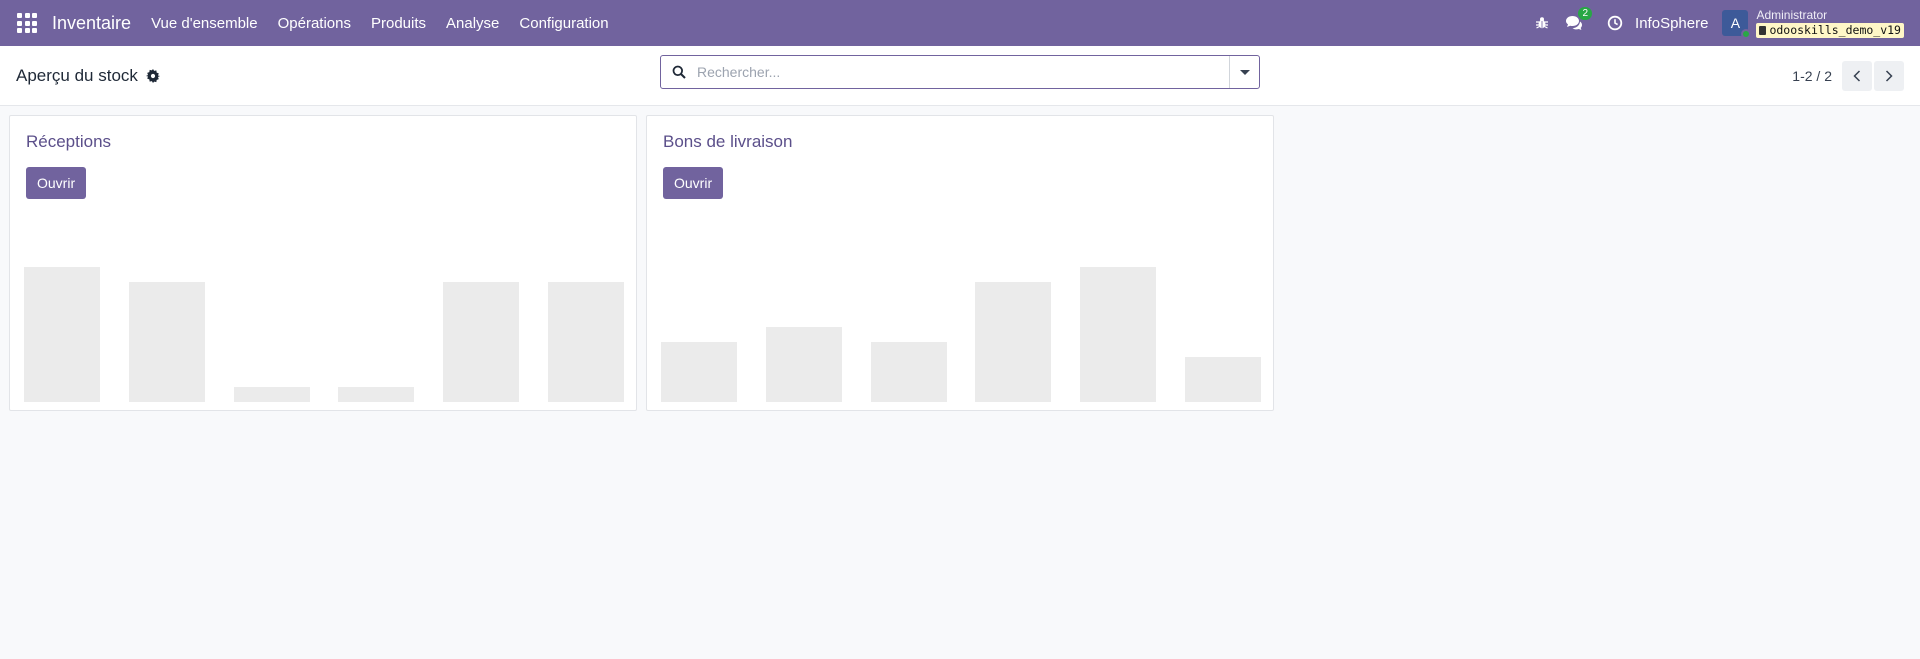  I want to click on chevron-right-icon, so click(1889, 75).